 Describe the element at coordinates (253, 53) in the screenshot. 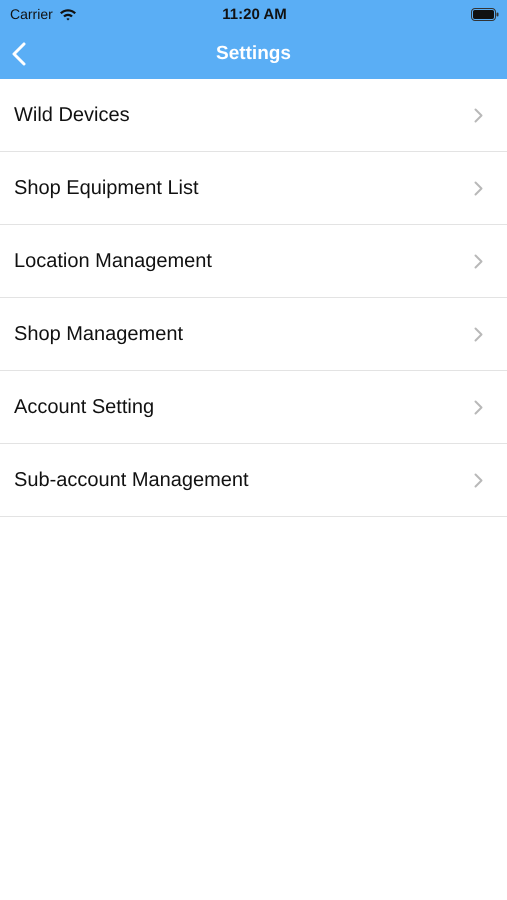

I see `screen-title: Settings` at that location.